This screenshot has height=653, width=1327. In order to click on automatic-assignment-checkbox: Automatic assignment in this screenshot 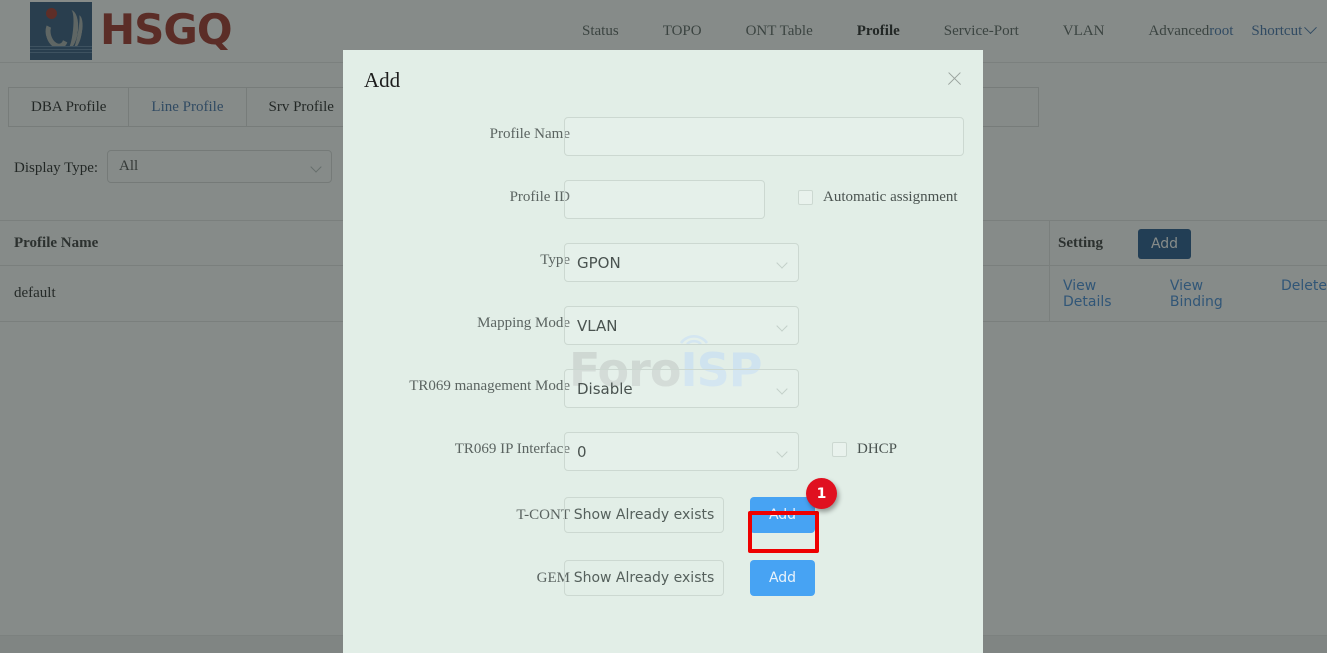, I will do `click(878, 197)`.